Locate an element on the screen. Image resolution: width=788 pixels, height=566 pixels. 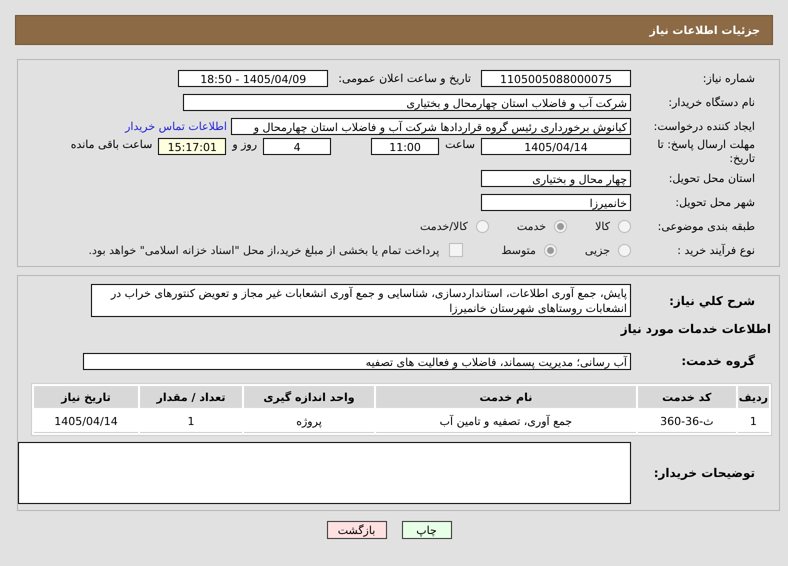
field-label: طبقه بندی موضوعی: is located at coordinates (706, 226).